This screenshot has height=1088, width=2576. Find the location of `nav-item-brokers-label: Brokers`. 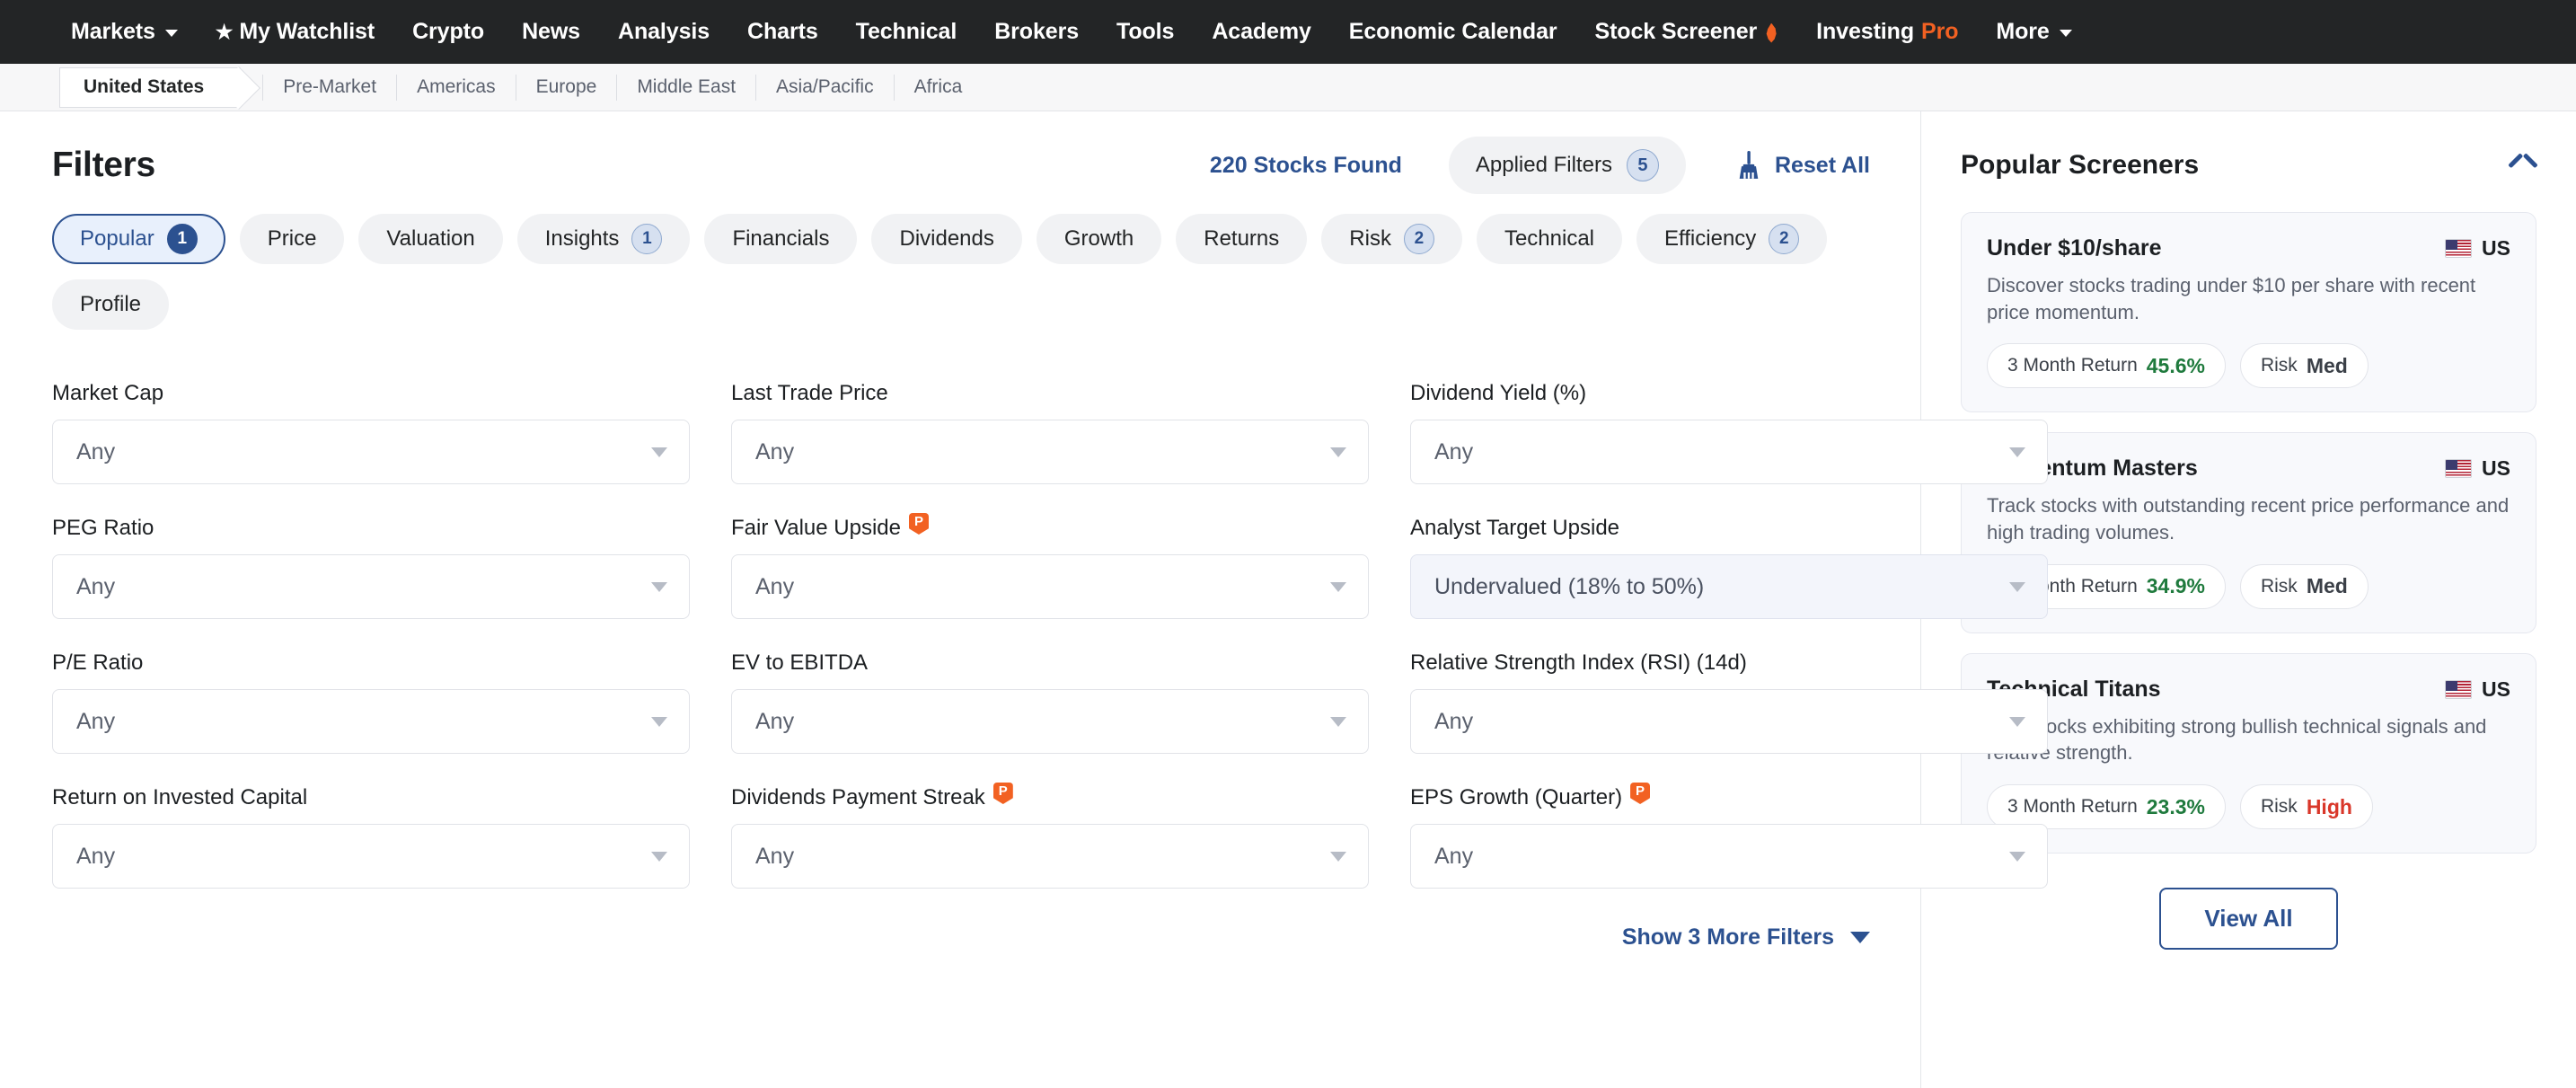

nav-item-brokers-label: Brokers is located at coordinates (1036, 31).